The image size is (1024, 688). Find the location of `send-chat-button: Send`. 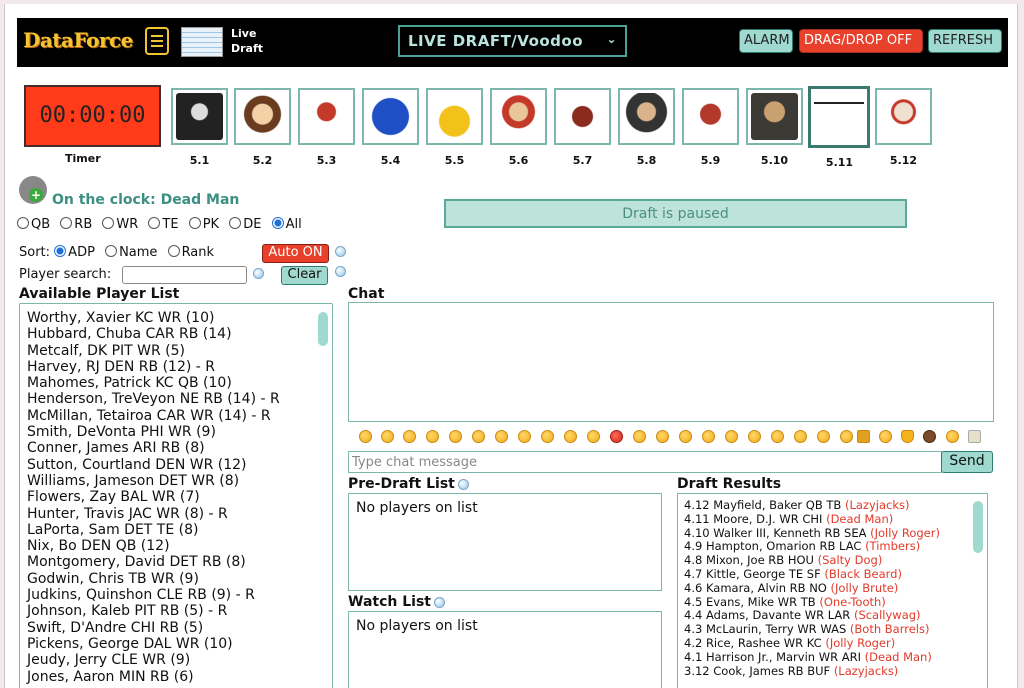

send-chat-button: Send is located at coordinates (967, 462).